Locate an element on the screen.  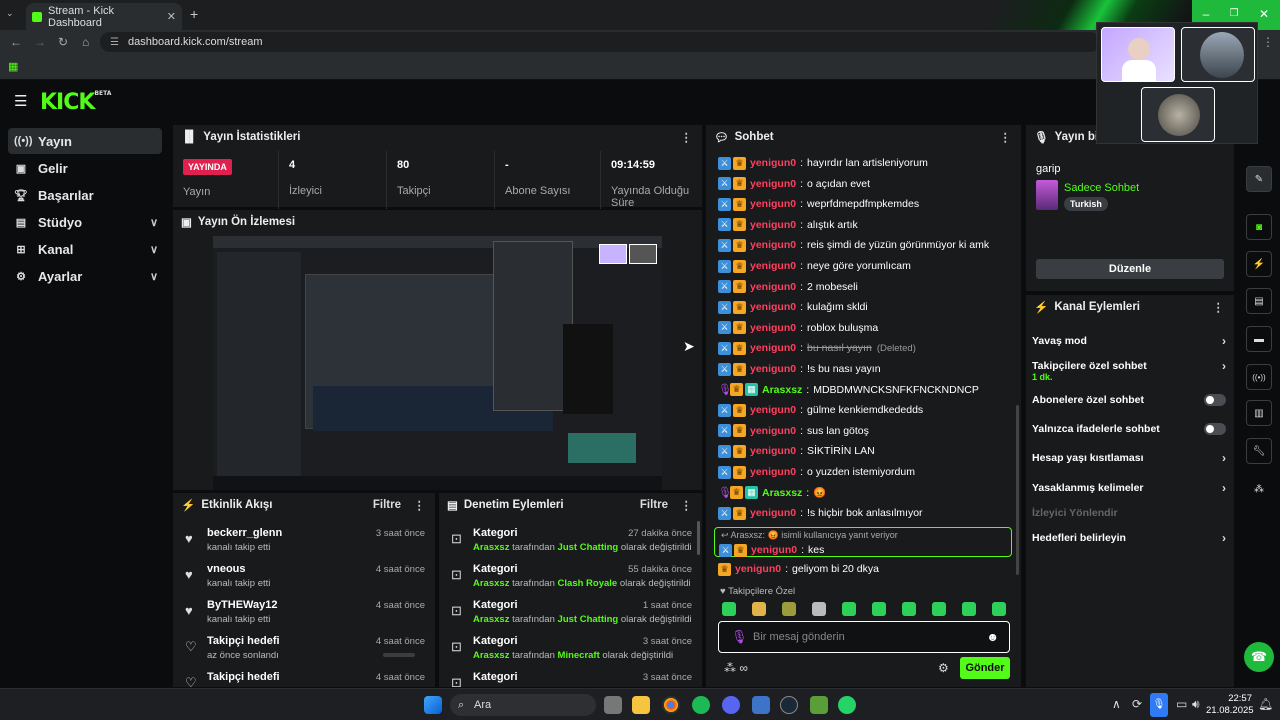
microphone-icon: 🎙︎ is located at coordinates (739, 637).